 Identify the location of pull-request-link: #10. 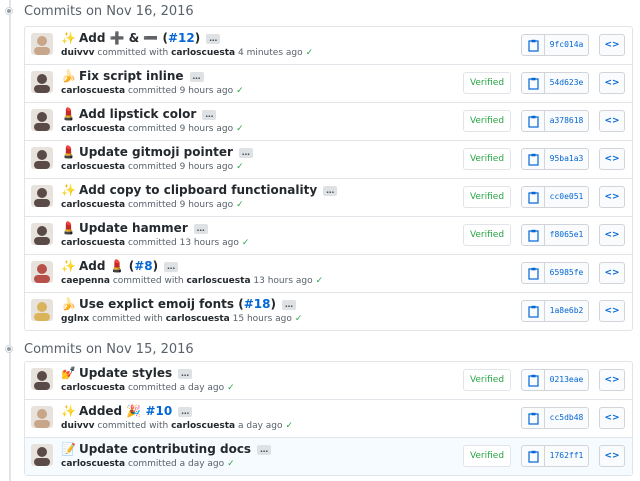
(158, 411).